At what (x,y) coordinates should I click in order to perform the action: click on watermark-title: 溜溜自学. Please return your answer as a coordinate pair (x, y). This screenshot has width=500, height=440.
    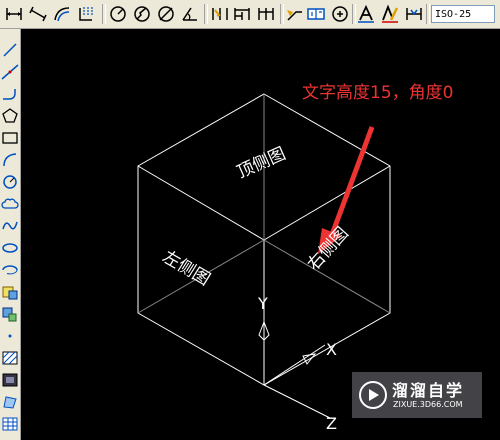
    Looking at the image, I should click on (428, 390).